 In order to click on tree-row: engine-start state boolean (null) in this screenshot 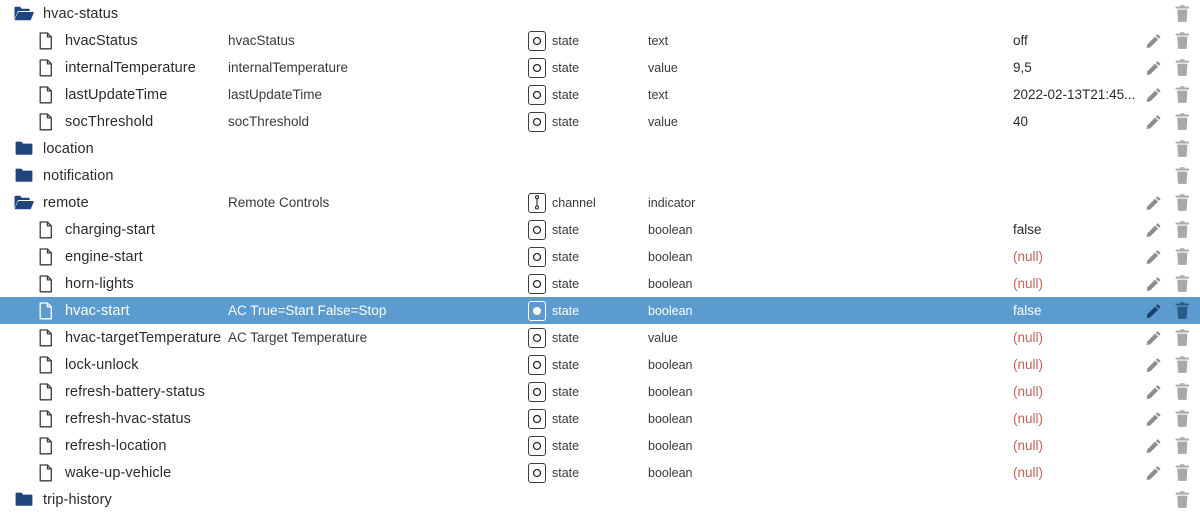, I will do `click(600, 256)`.